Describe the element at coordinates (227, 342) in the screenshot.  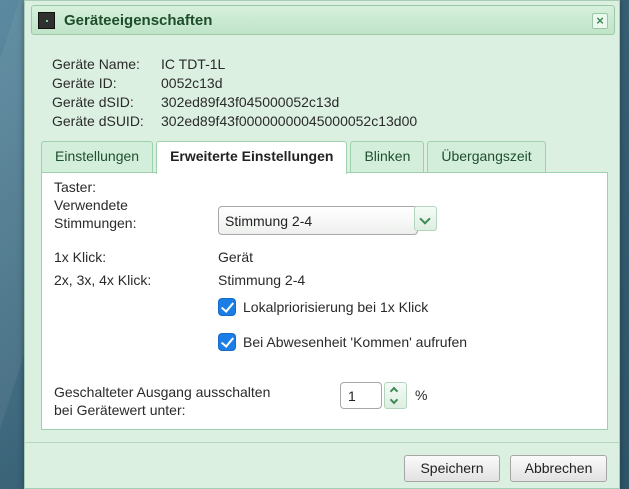
I see `abwesenheit-checkbox` at that location.